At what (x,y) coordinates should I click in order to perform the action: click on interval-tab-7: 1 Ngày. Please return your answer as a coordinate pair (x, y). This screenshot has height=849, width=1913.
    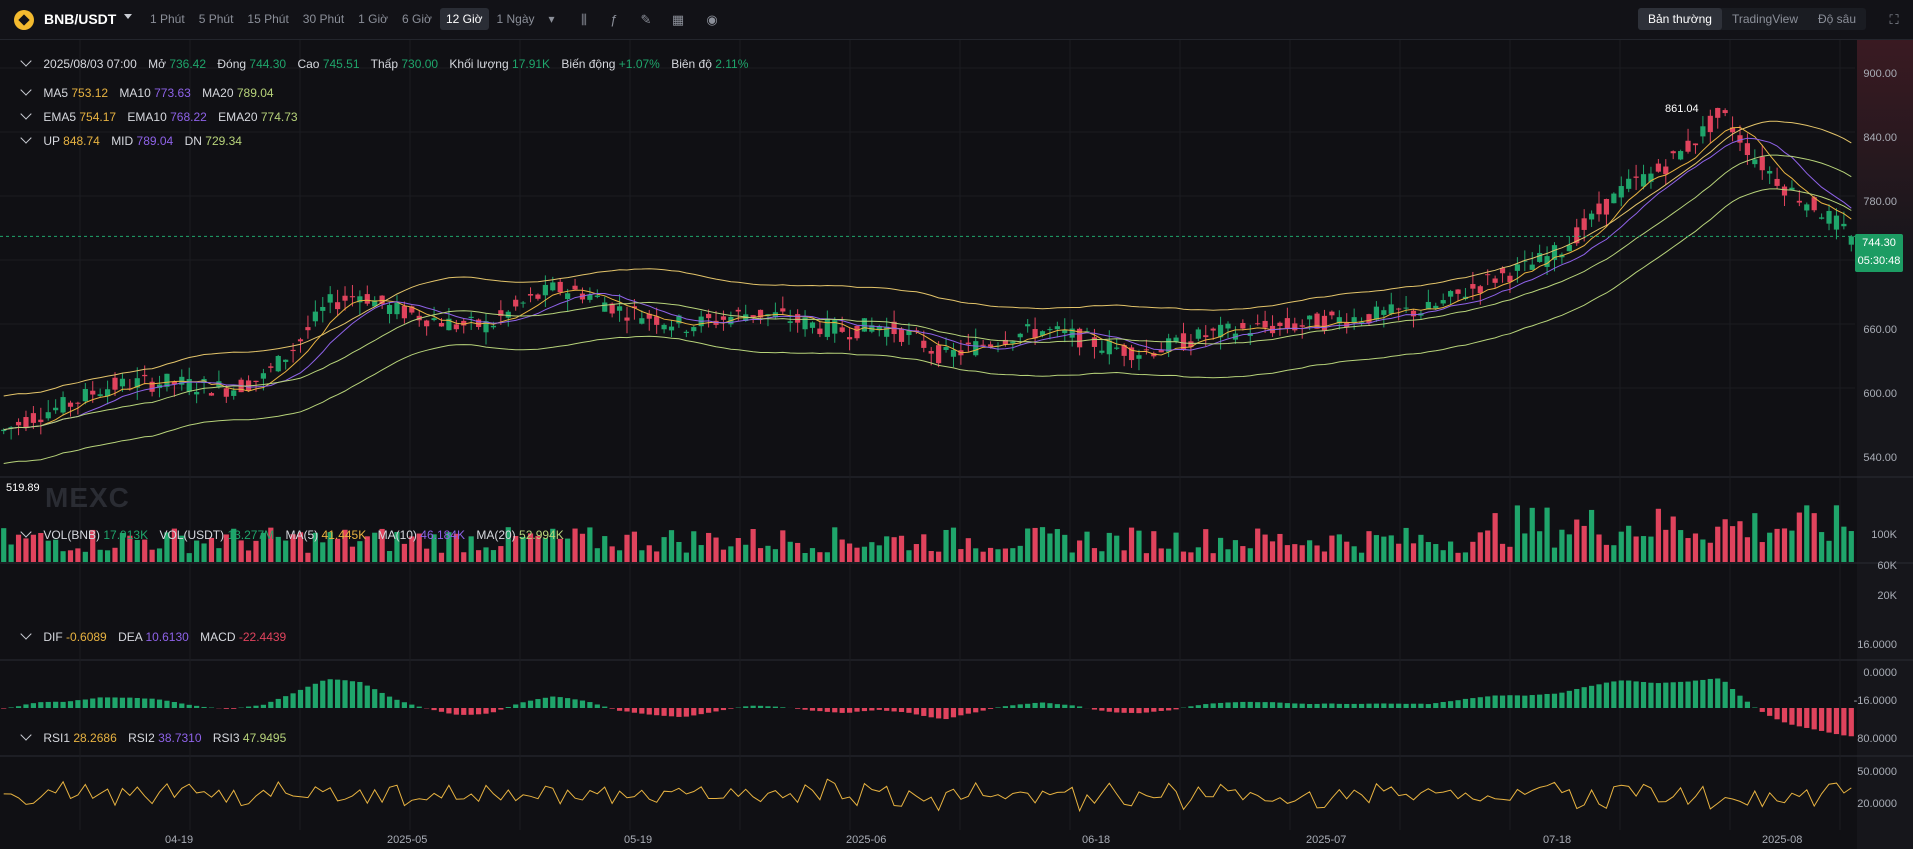
    Looking at the image, I should click on (516, 19).